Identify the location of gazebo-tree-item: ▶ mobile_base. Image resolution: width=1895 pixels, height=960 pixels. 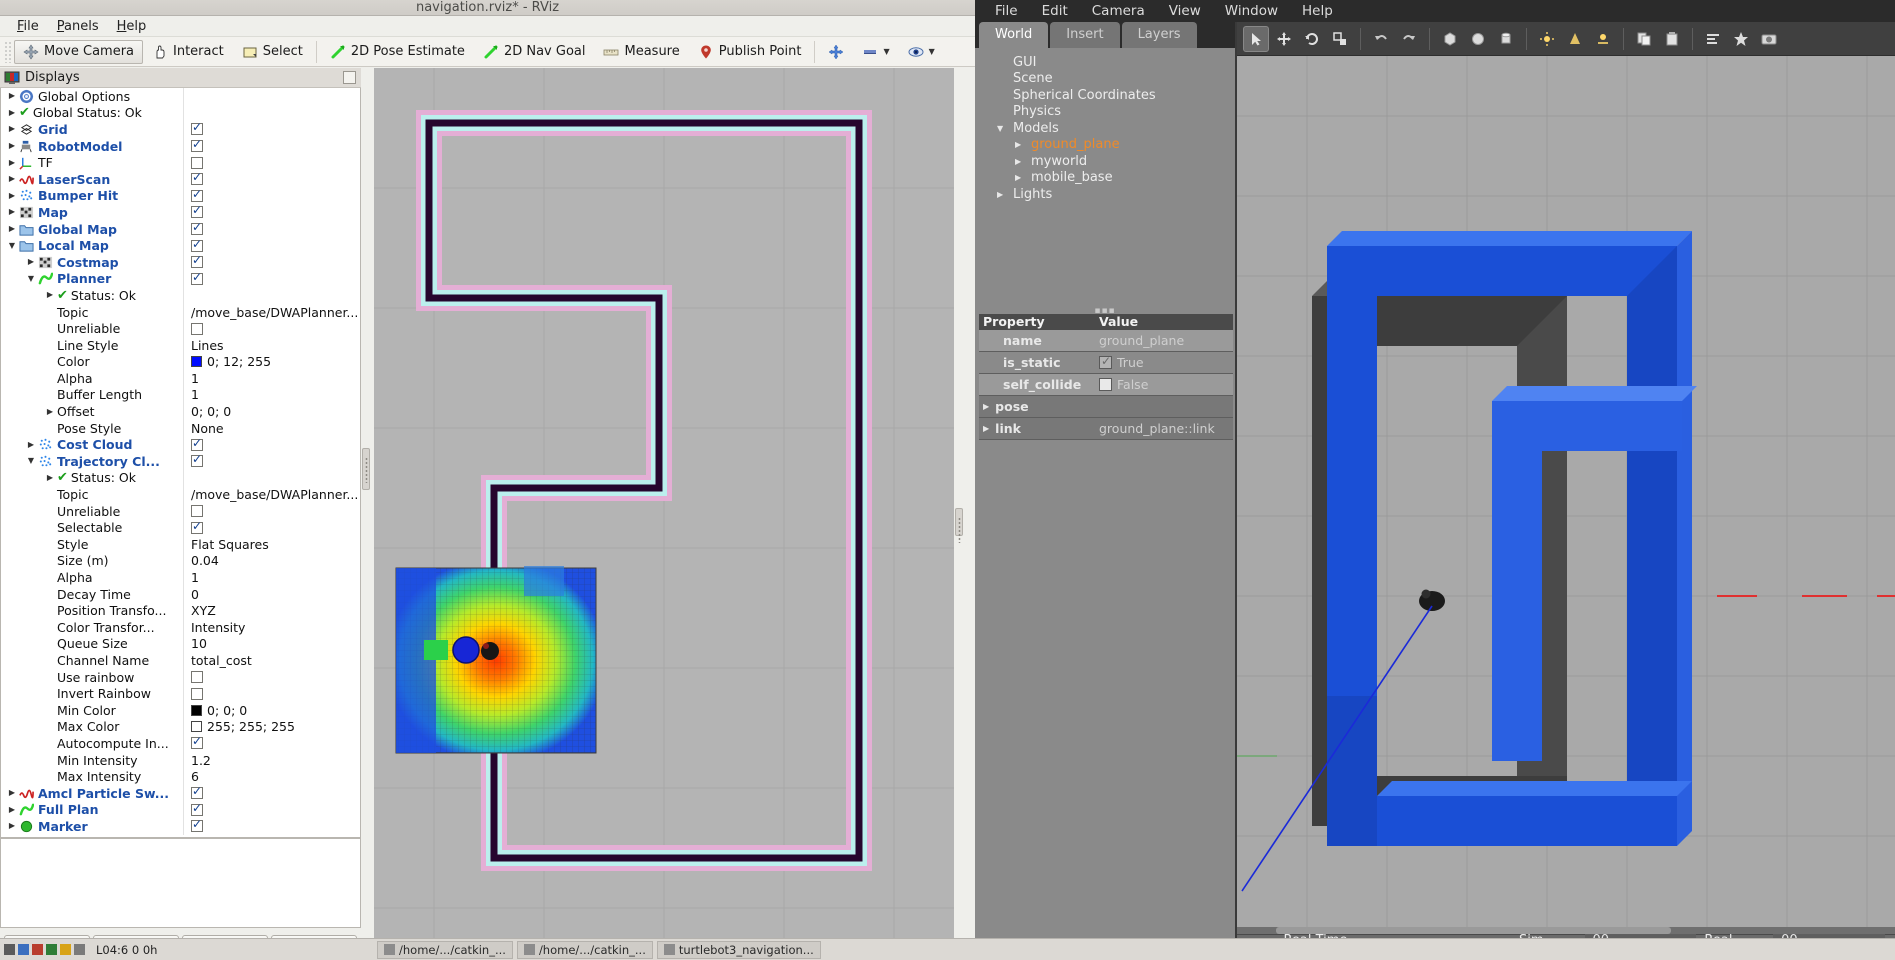
(1116, 178).